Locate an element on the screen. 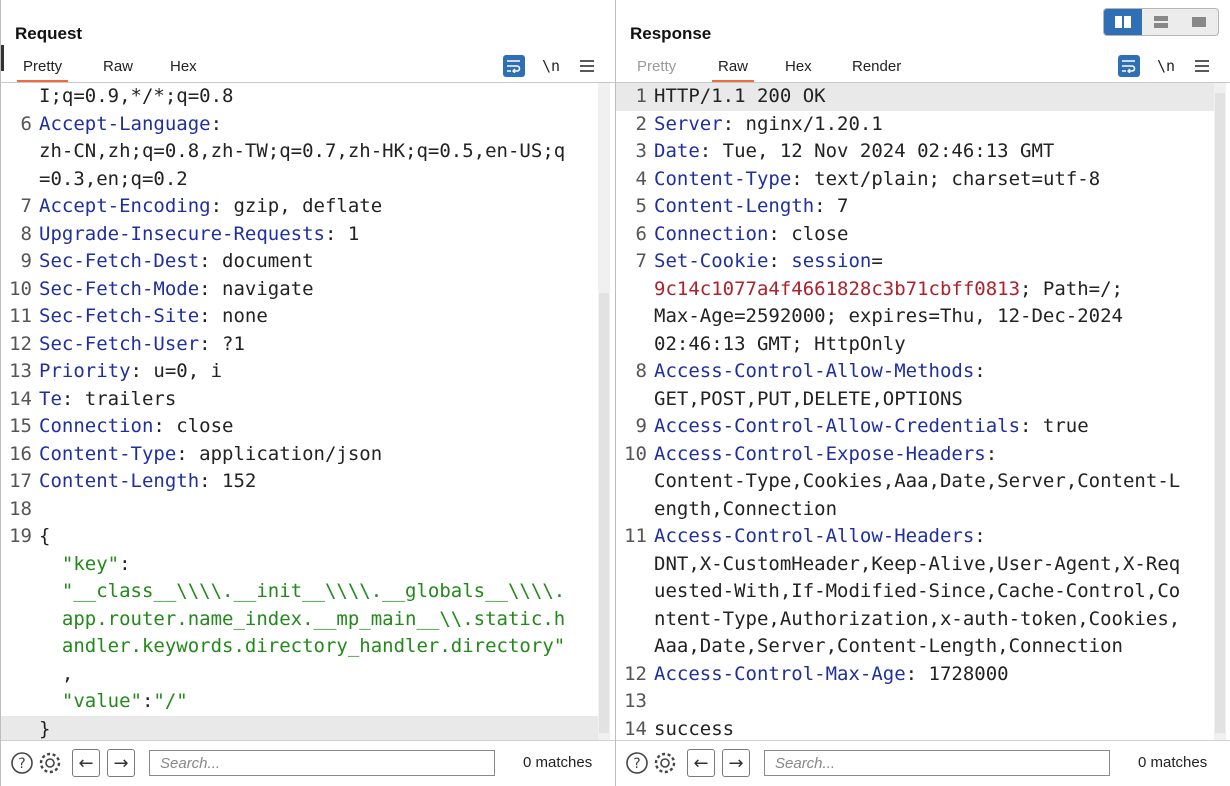  text-token: : trailers is located at coordinates (119, 398).